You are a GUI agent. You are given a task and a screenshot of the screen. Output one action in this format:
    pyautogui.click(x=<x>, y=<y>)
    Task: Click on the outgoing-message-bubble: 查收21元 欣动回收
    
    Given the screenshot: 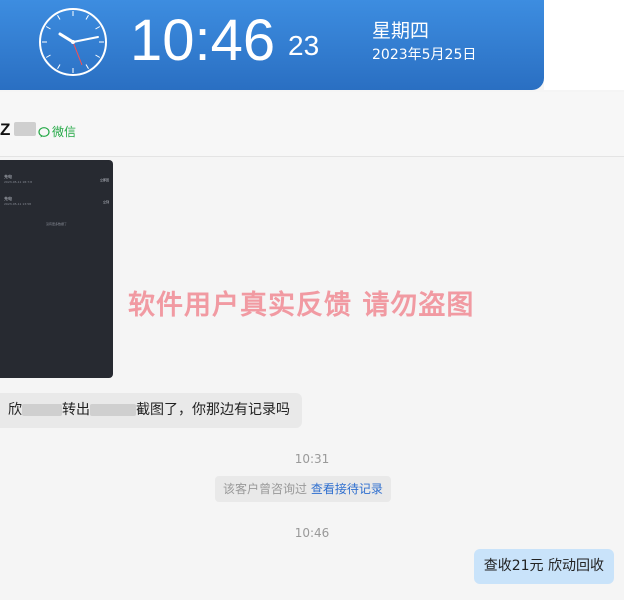 What is the action you would take?
    pyautogui.click(x=543, y=566)
    